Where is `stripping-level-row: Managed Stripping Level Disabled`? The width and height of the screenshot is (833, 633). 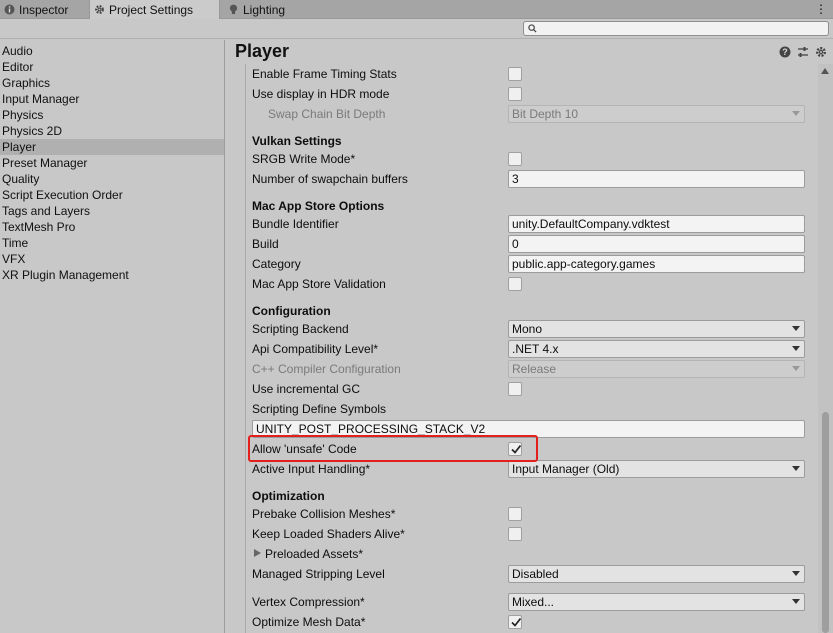 stripping-level-row: Managed Stripping Level Disabled is located at coordinates (532, 574).